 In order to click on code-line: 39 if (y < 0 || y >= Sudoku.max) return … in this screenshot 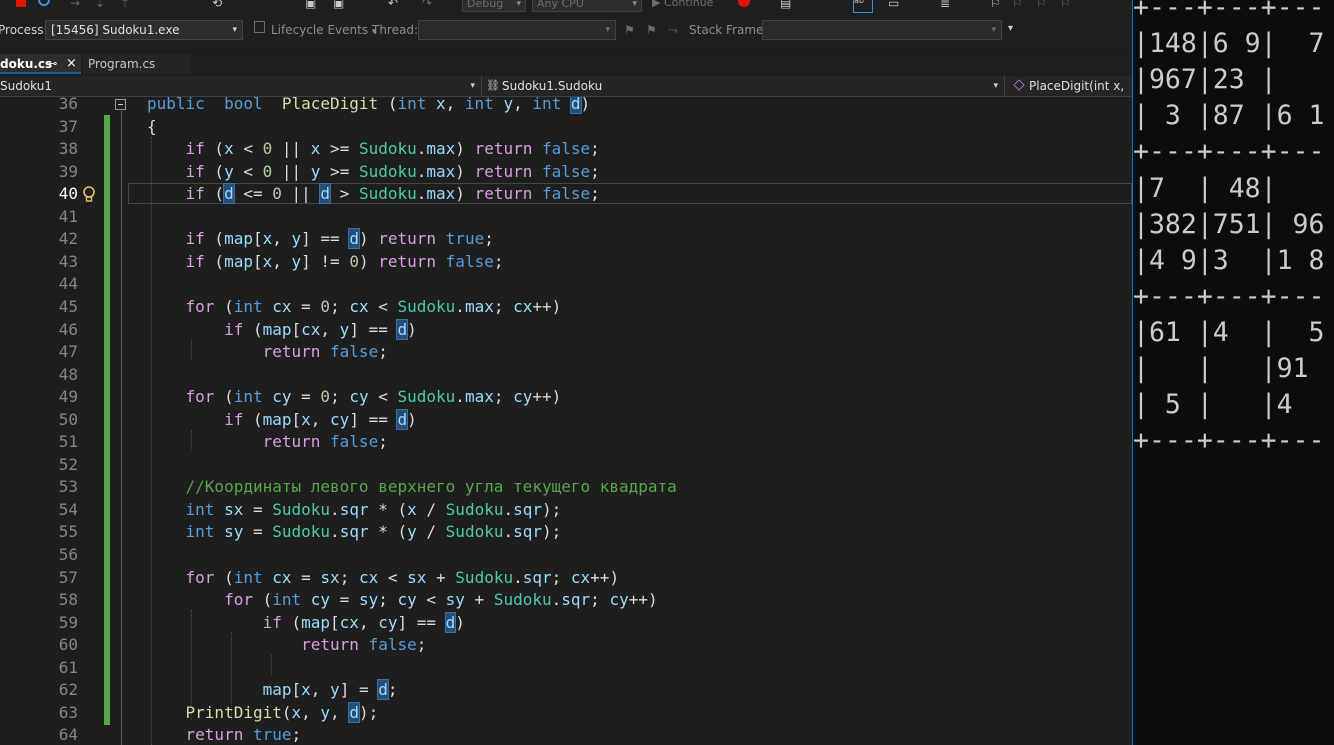, I will do `click(566, 172)`.